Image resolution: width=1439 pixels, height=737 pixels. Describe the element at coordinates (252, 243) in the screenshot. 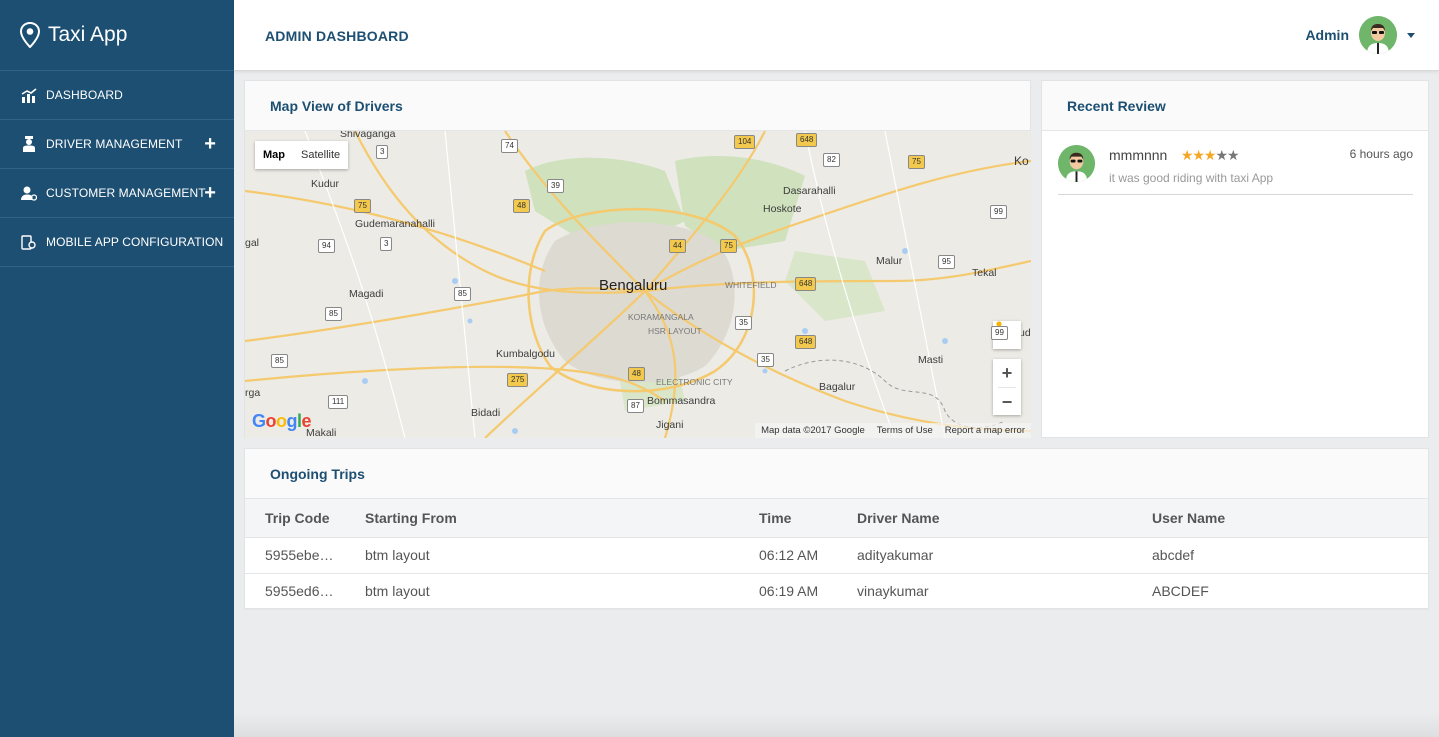

I see `map-place-label: gal` at that location.